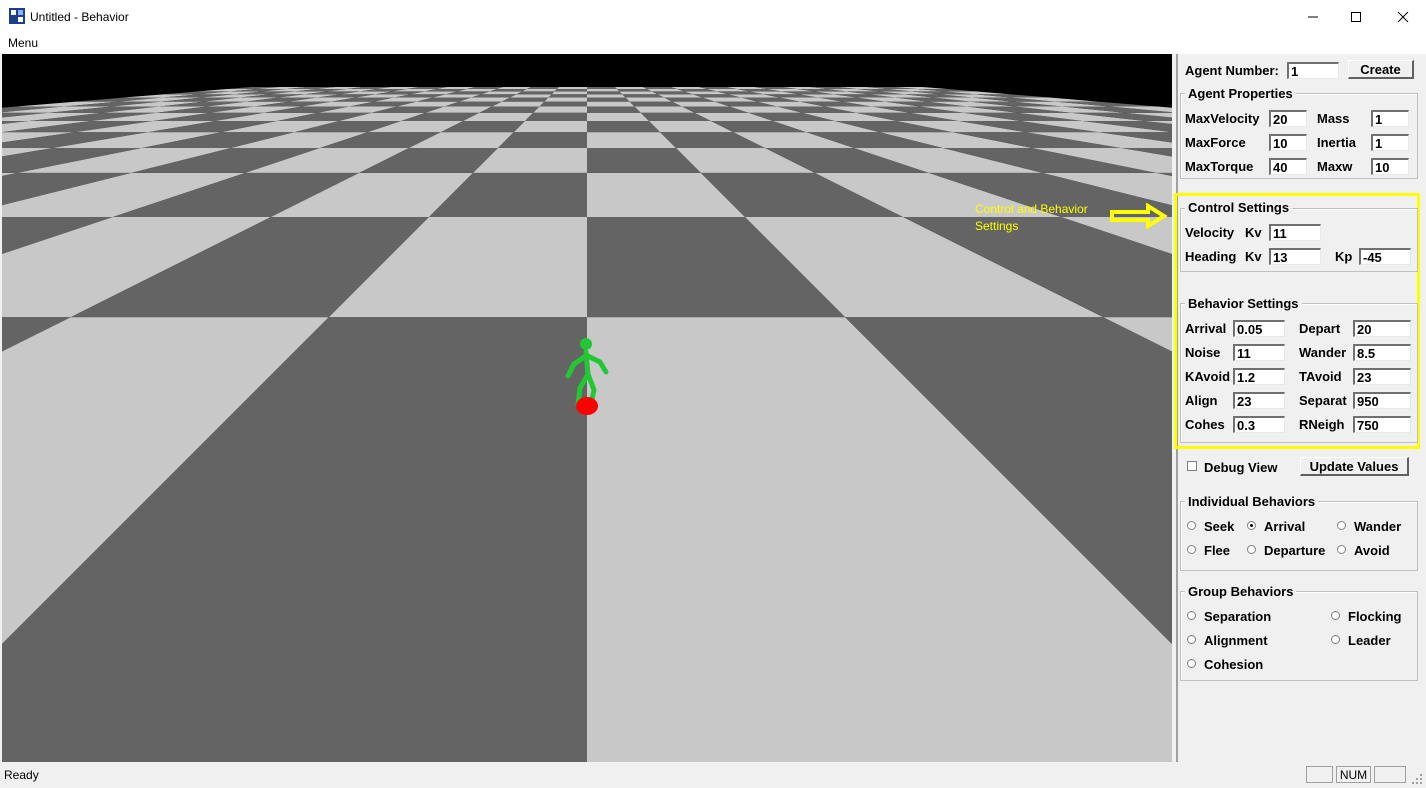  Describe the element at coordinates (1344, 256) in the screenshot. I see `kp-label: Kp` at that location.